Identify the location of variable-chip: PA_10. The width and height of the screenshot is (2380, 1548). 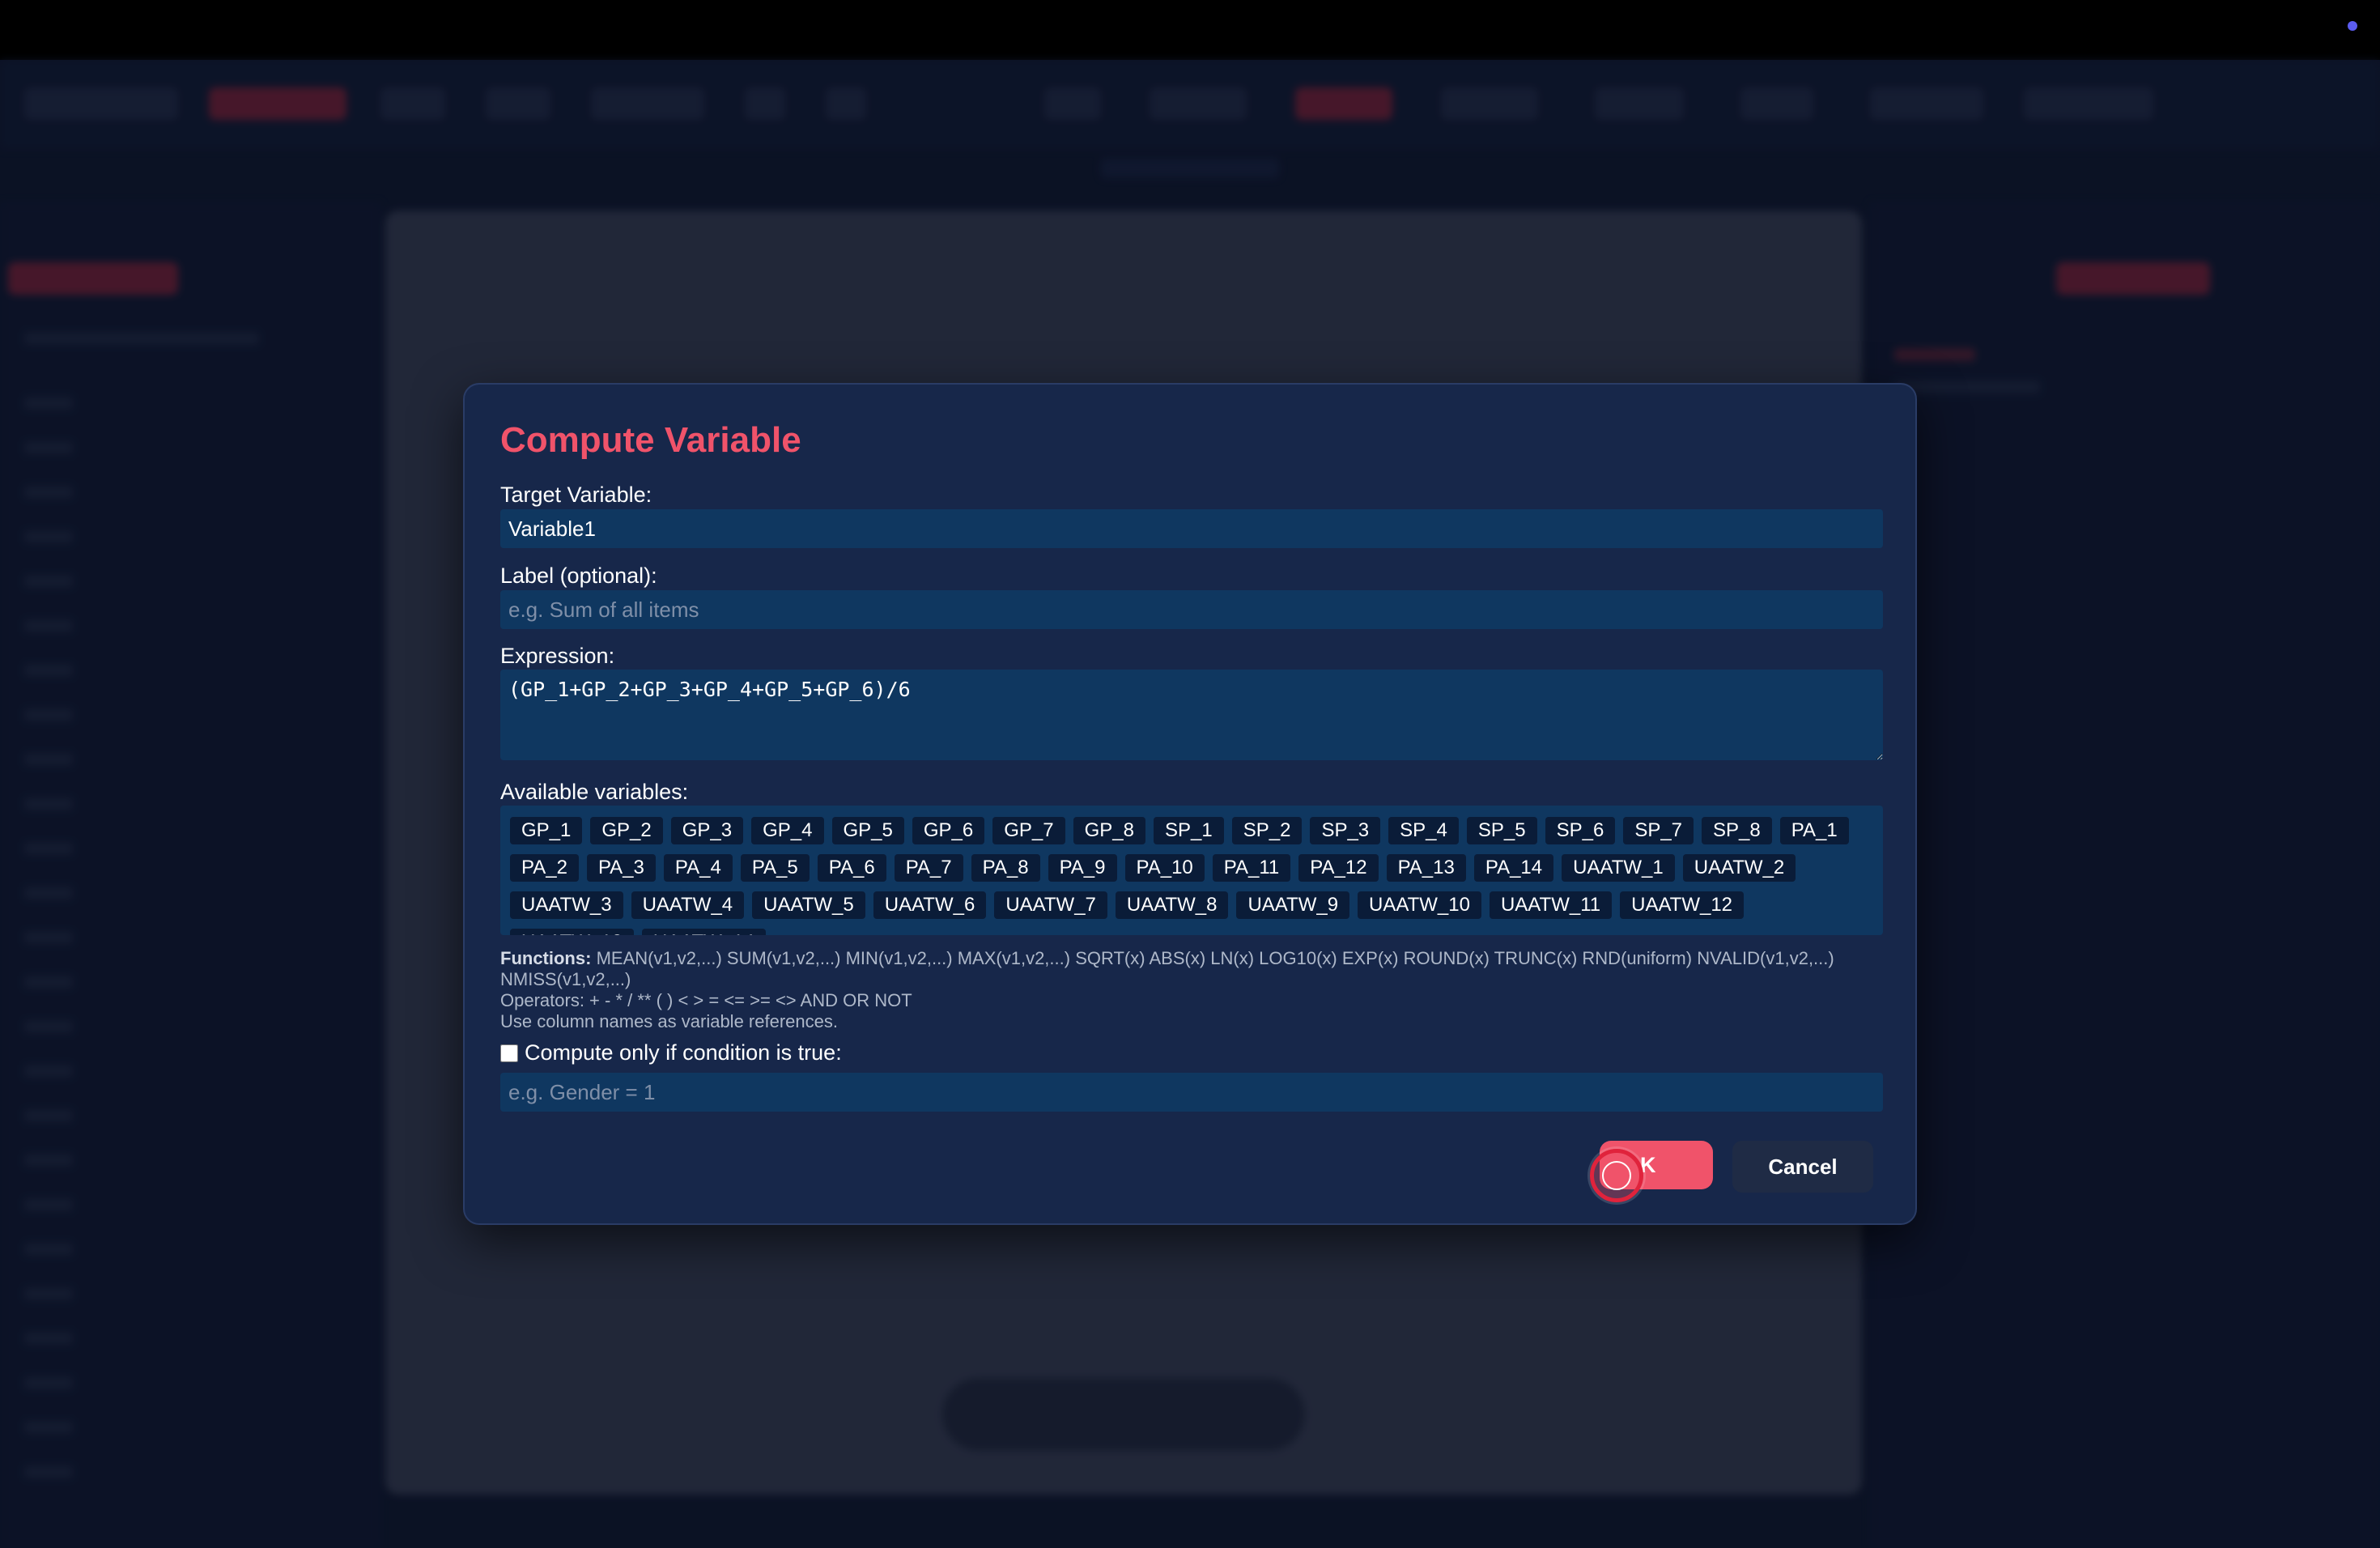
(1164, 868).